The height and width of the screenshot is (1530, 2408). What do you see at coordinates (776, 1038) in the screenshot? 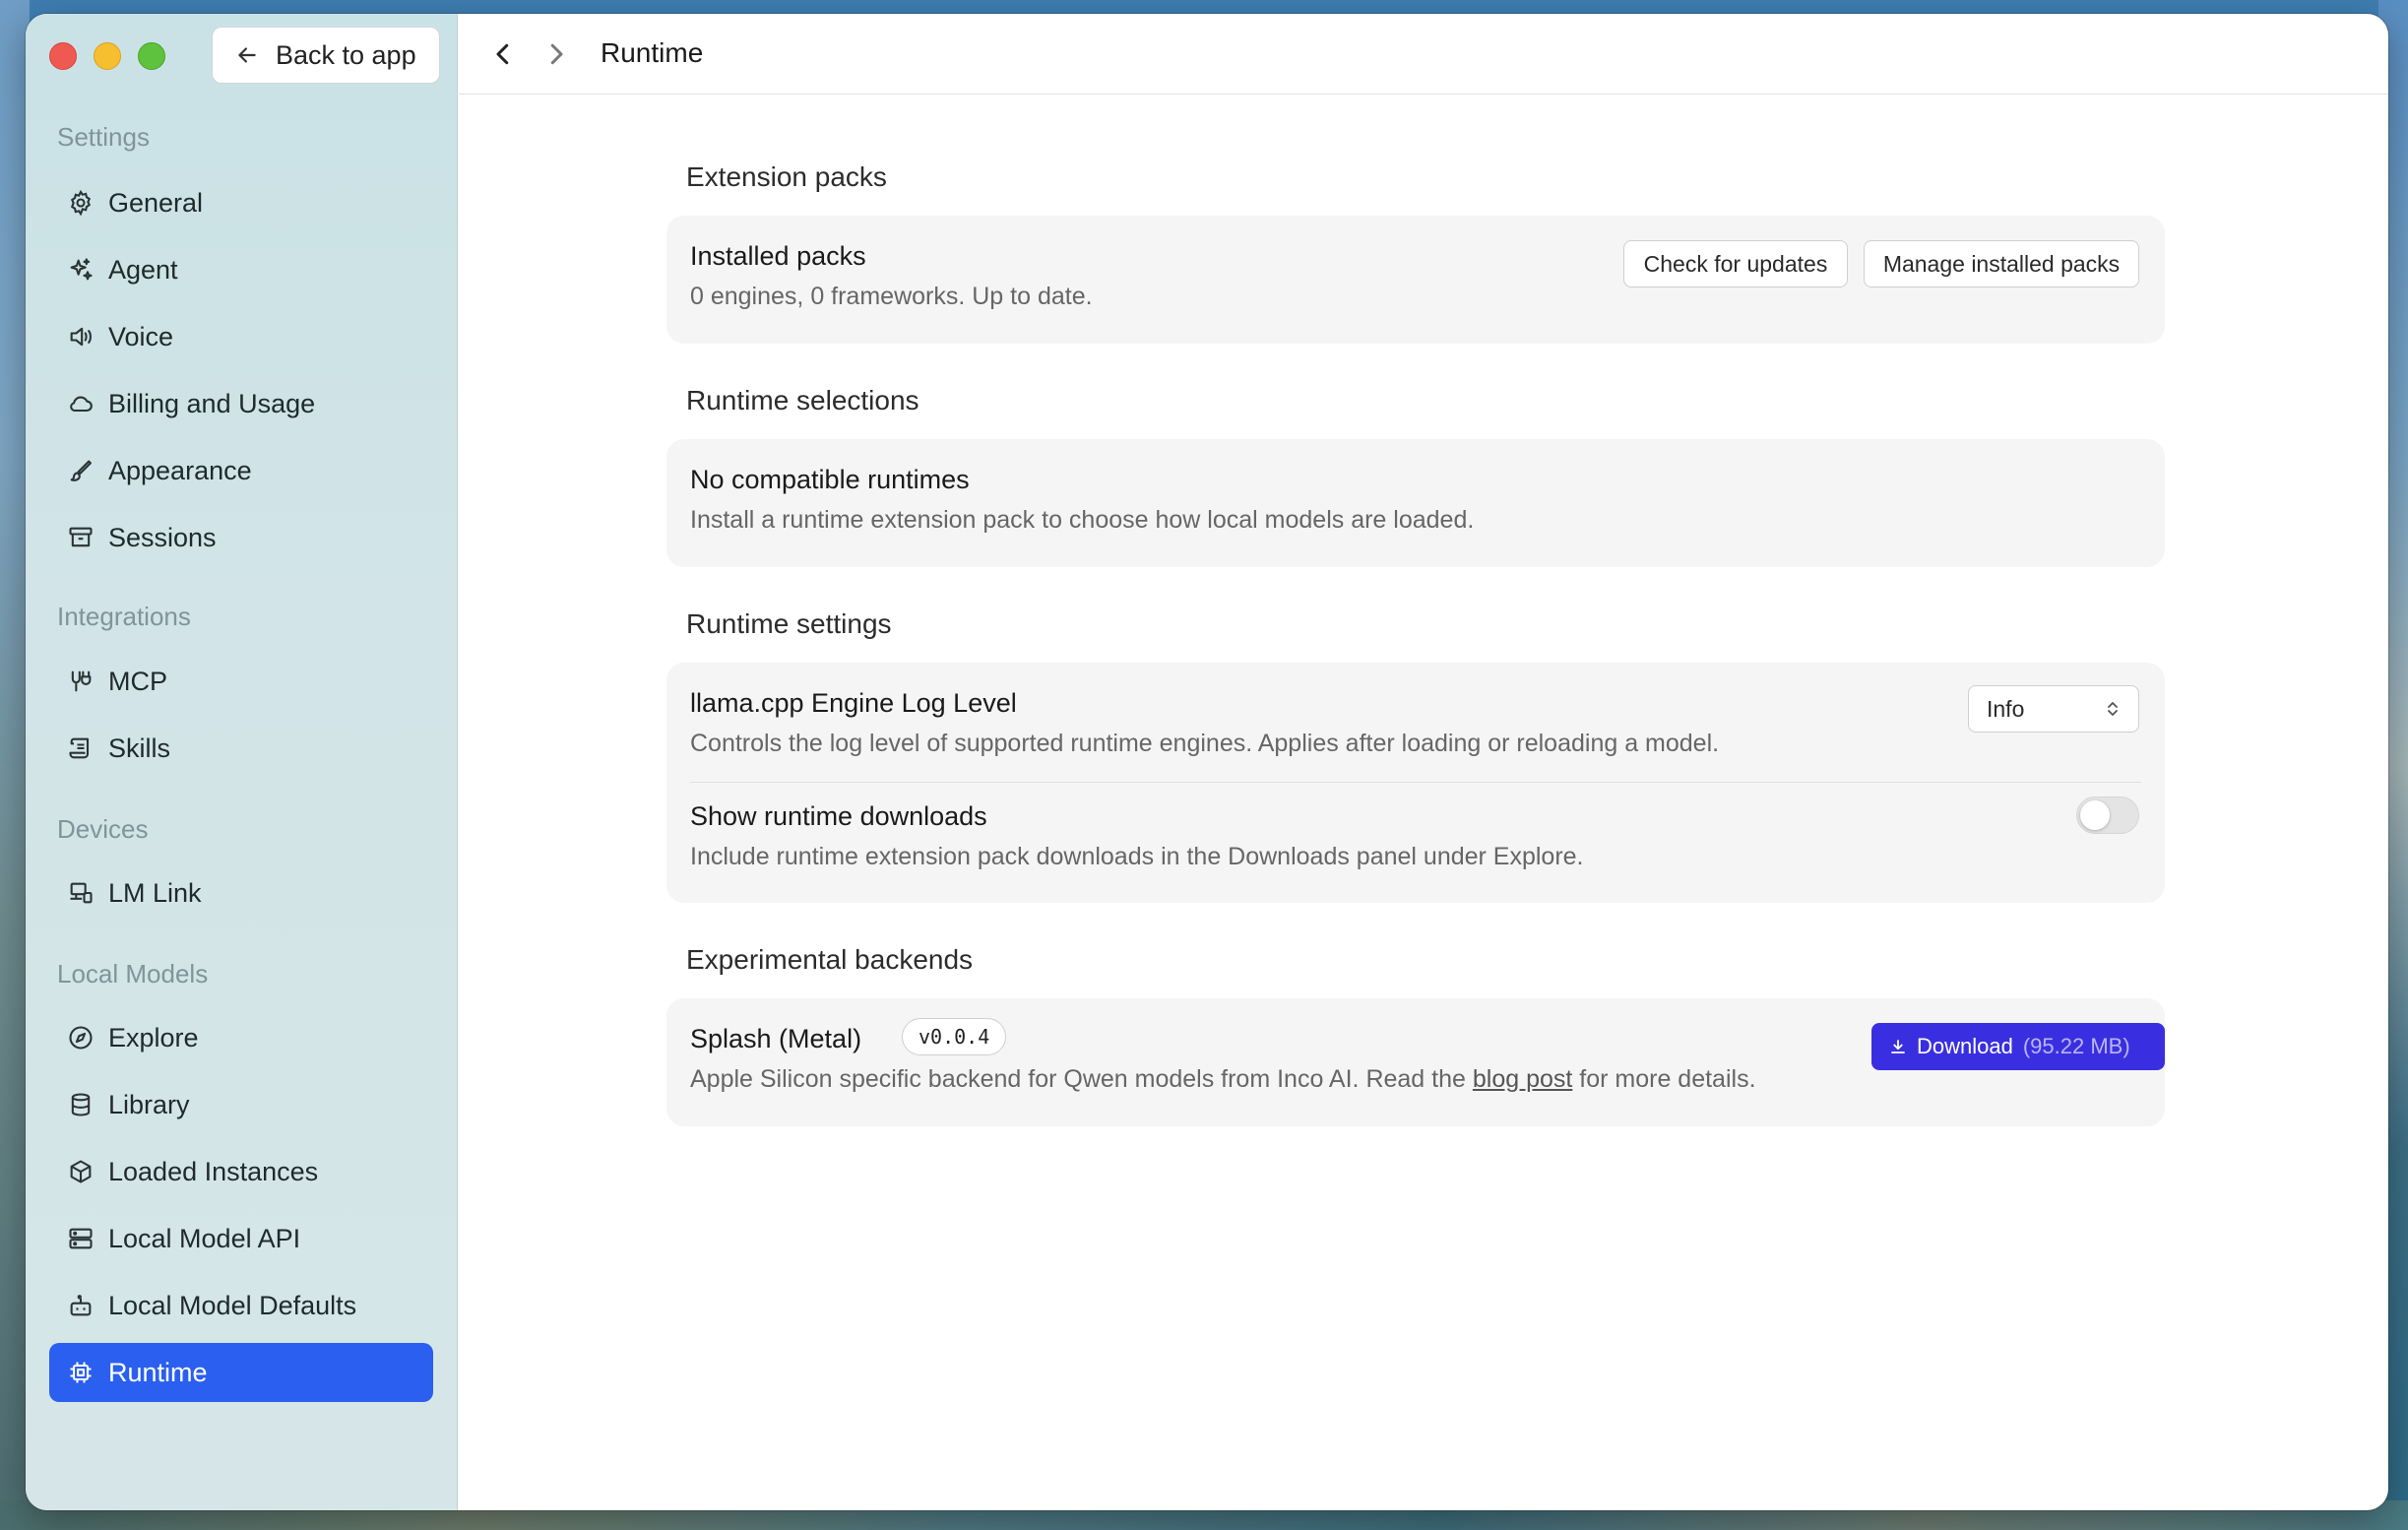
I see `backend-name: Splash (Metal)` at bounding box center [776, 1038].